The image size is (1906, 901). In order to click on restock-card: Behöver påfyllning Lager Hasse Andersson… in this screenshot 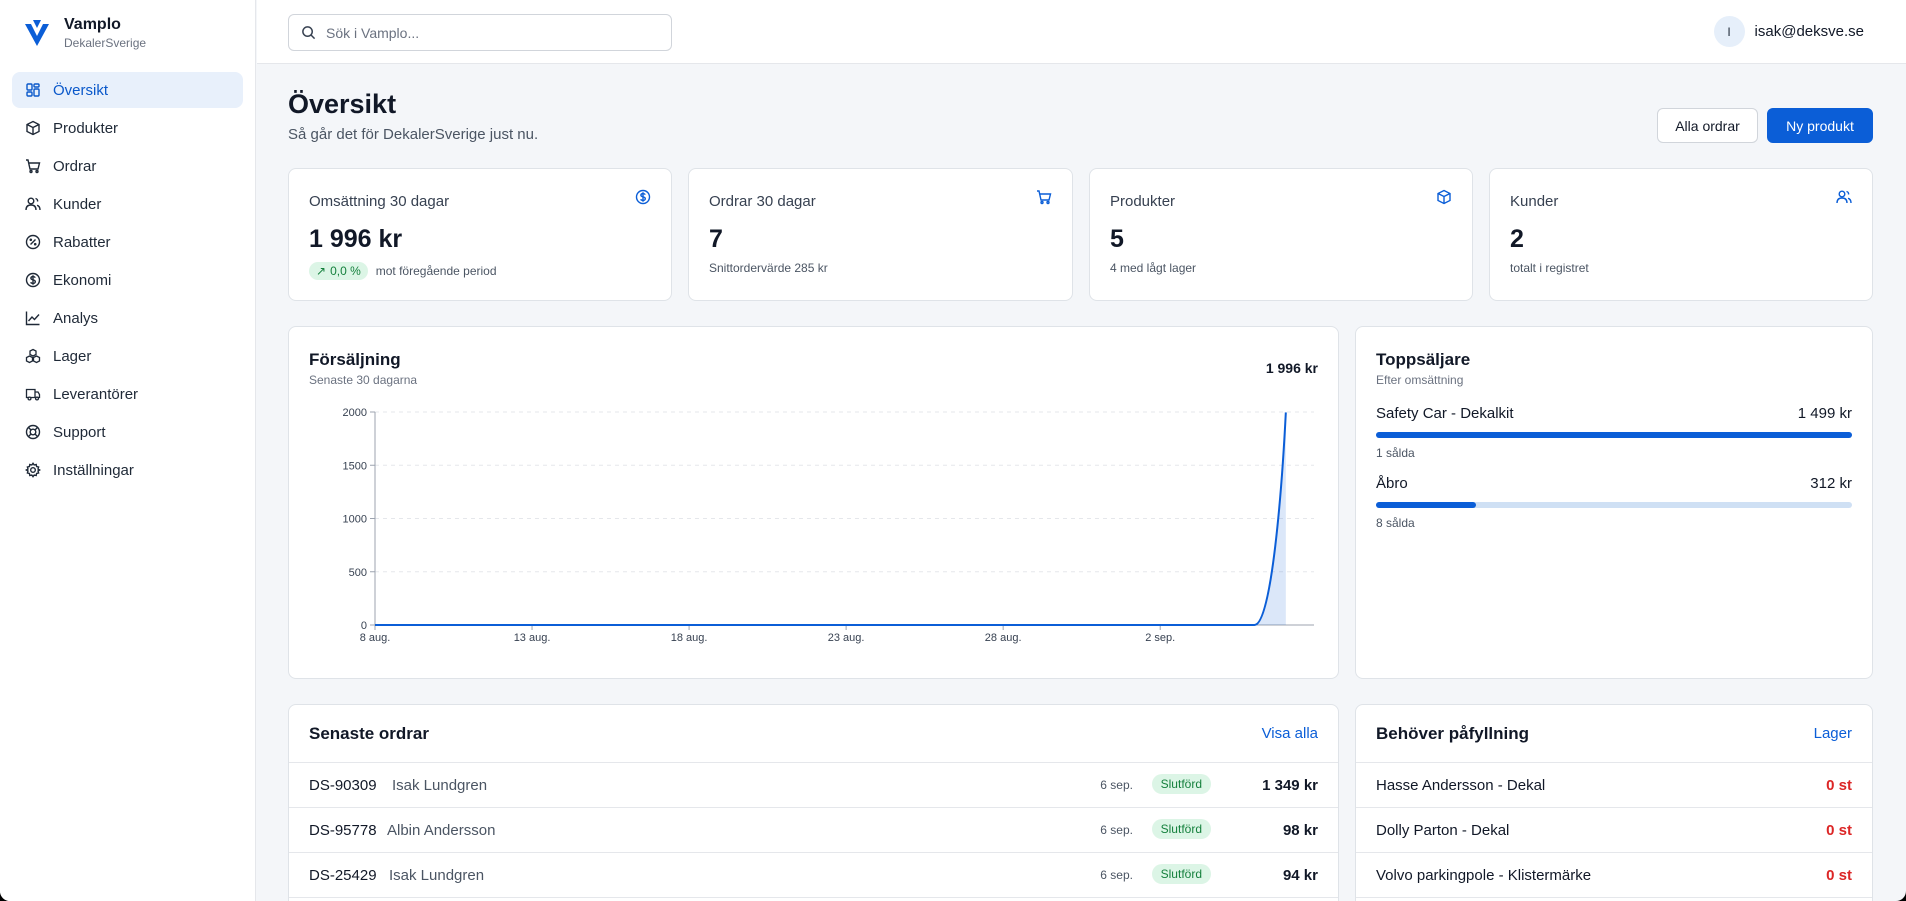, I will do `click(1614, 802)`.